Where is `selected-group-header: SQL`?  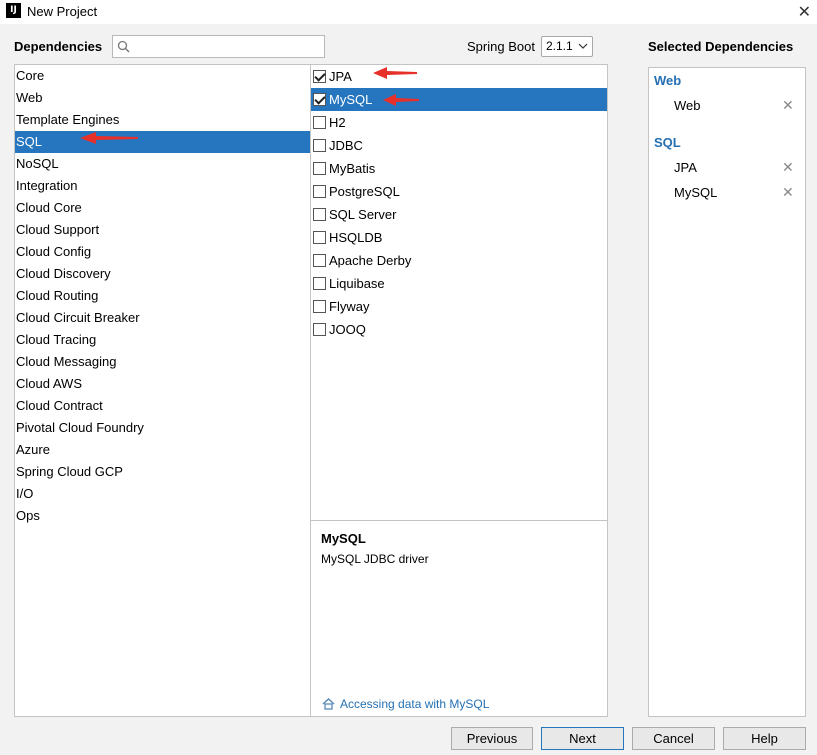
selected-group-header: SQL is located at coordinates (667, 142).